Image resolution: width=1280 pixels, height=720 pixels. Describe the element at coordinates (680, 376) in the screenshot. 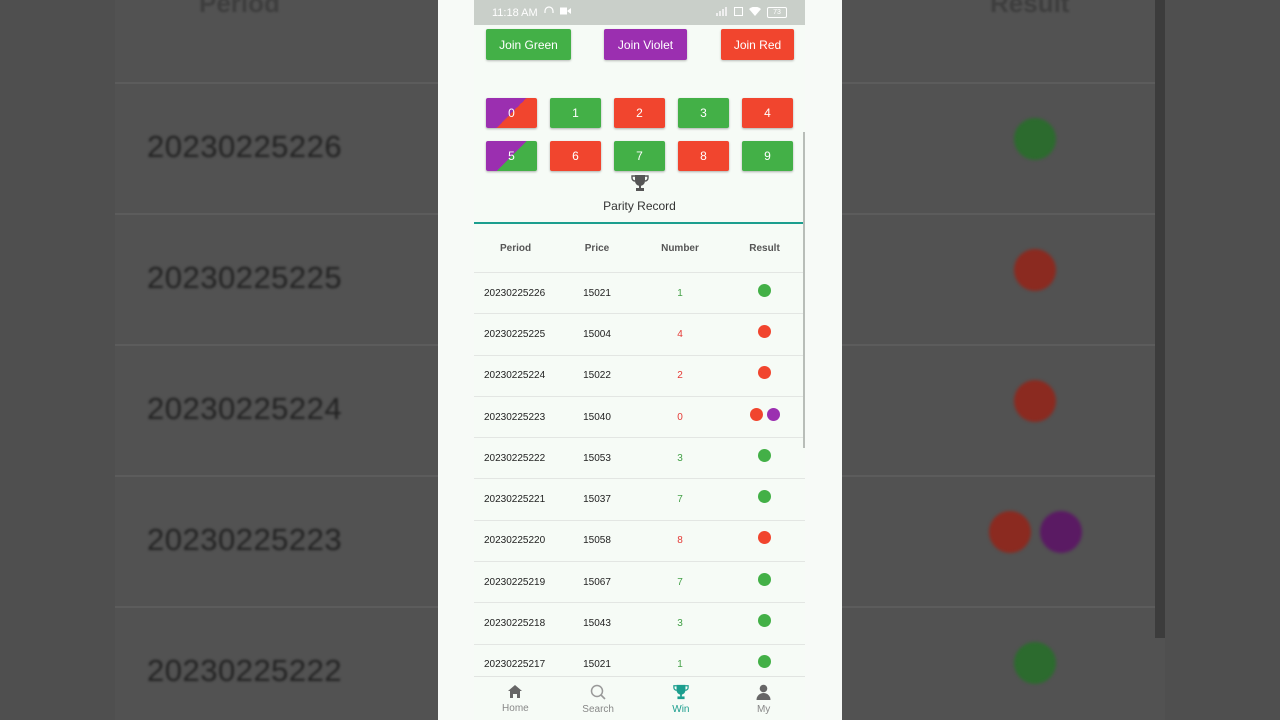

I see `cell-number: 2` at that location.